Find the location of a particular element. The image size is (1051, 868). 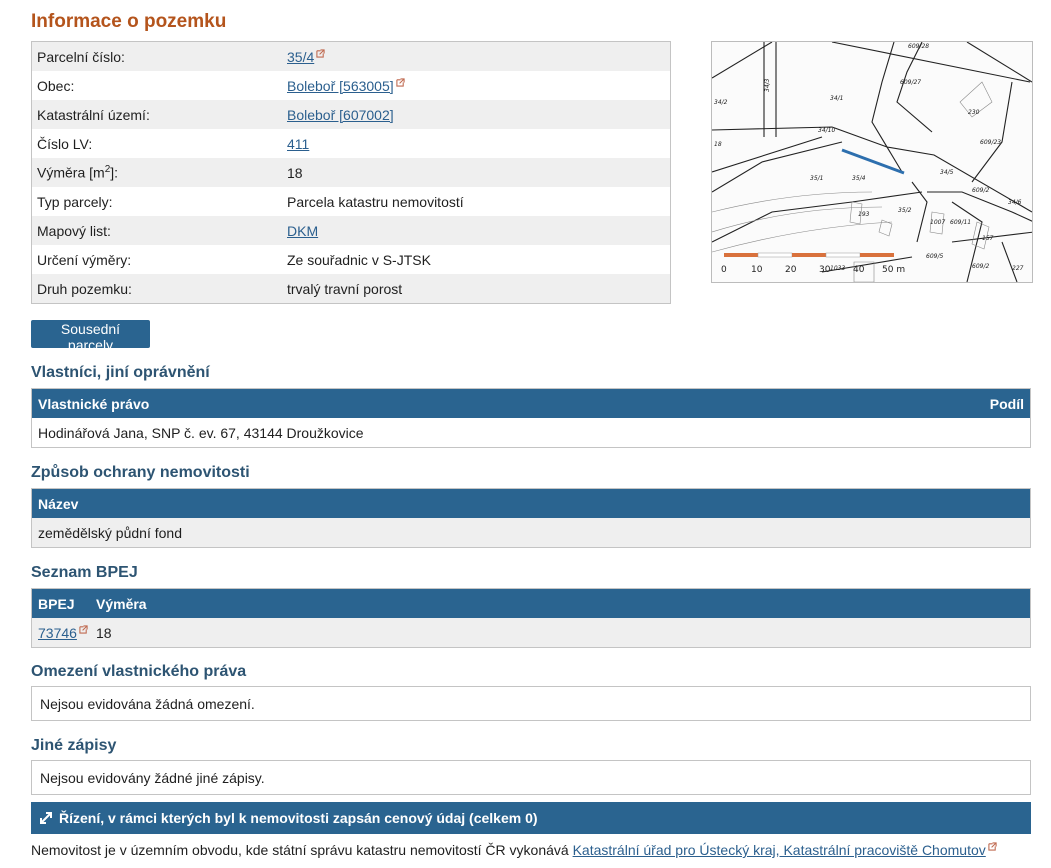

area-determination-value: Ze souřadnic v S-JTSK is located at coordinates (359, 259).